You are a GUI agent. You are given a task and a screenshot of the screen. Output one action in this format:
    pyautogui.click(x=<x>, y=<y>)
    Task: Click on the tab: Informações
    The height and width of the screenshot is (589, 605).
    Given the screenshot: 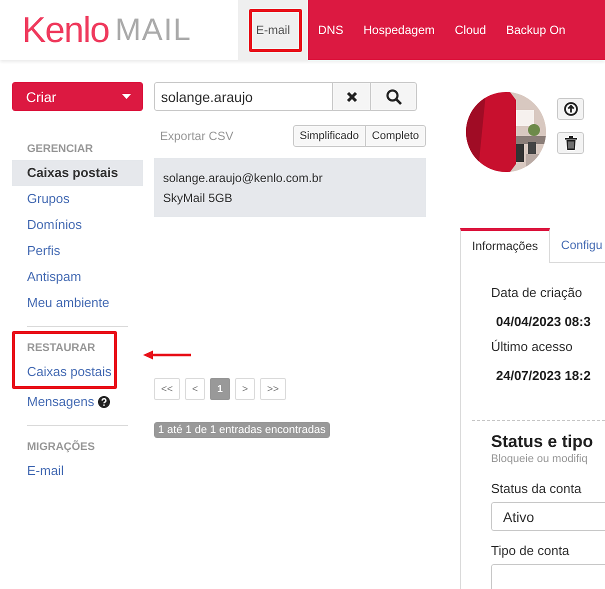 What is the action you would take?
    pyautogui.click(x=505, y=245)
    